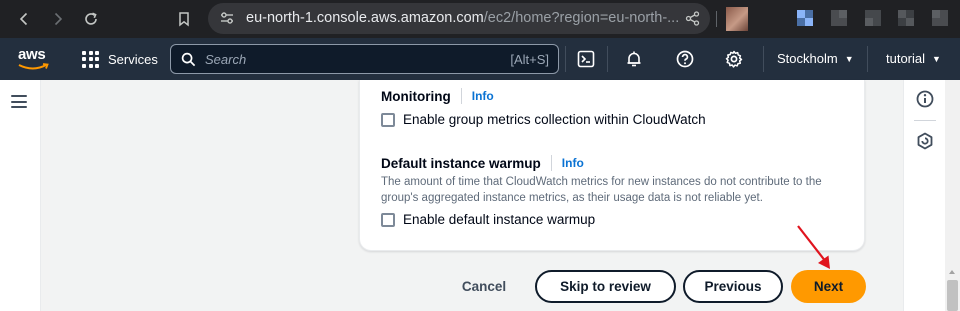 This screenshot has height=311, width=960. I want to click on settings-gear-icon, so click(734, 59).